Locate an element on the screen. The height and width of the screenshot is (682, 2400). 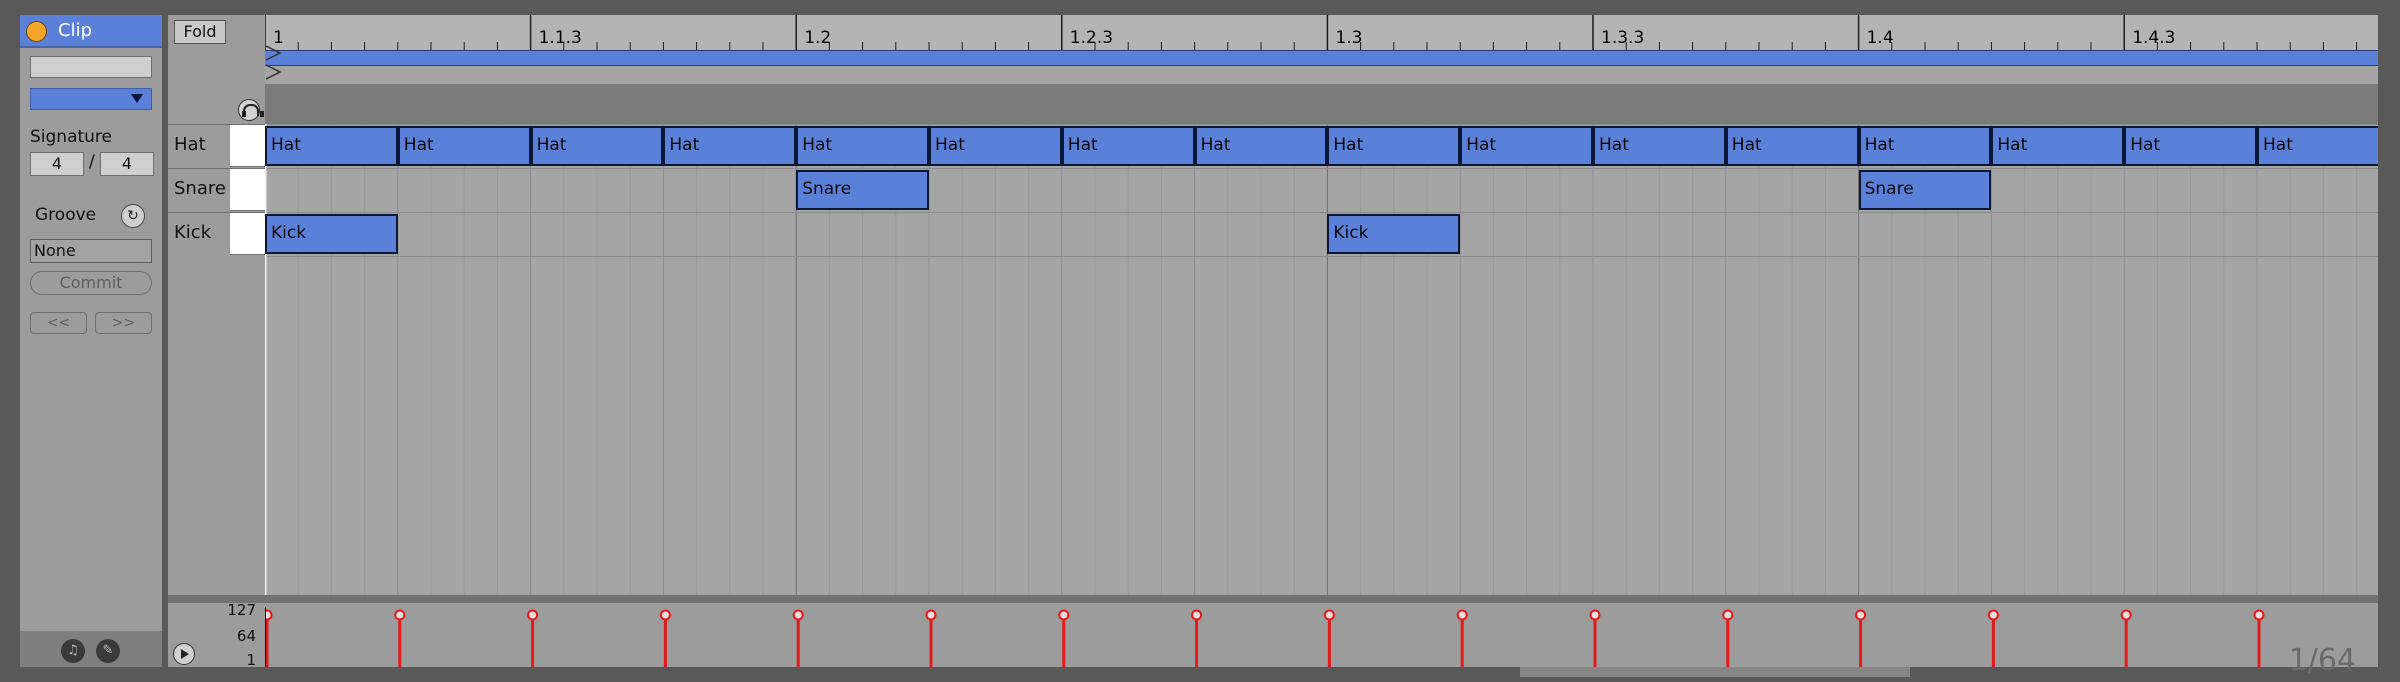
row-label-snare: Snare is located at coordinates (200, 188).